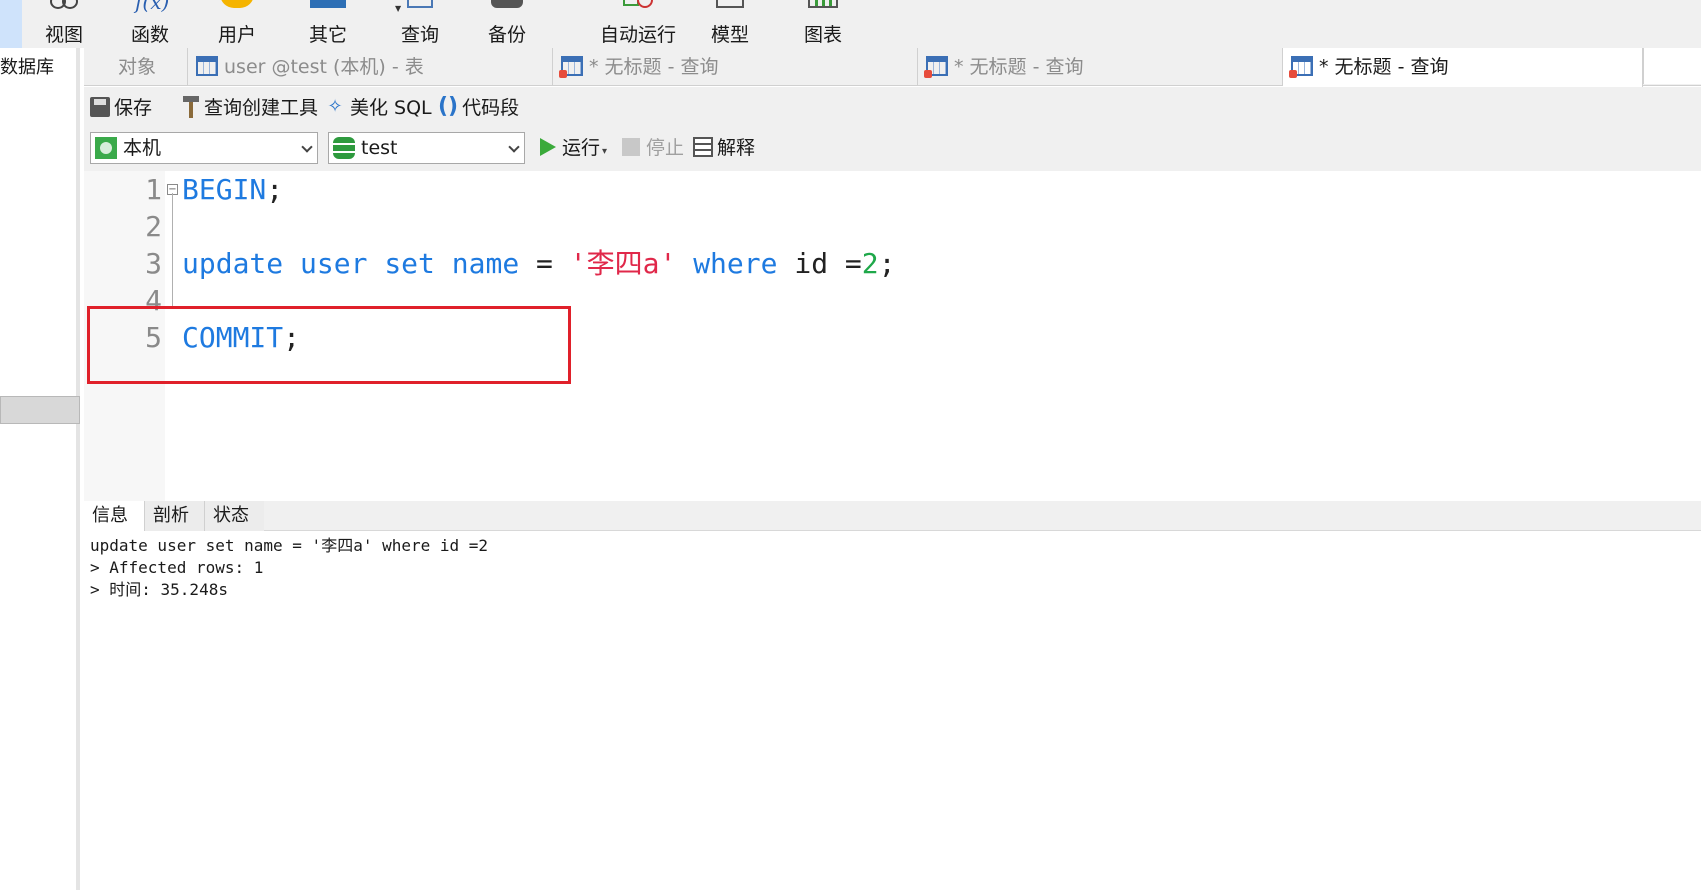  Describe the element at coordinates (1463, 67) in the screenshot. I see `tab-query-3-active: * 无标题 - 查询` at that location.